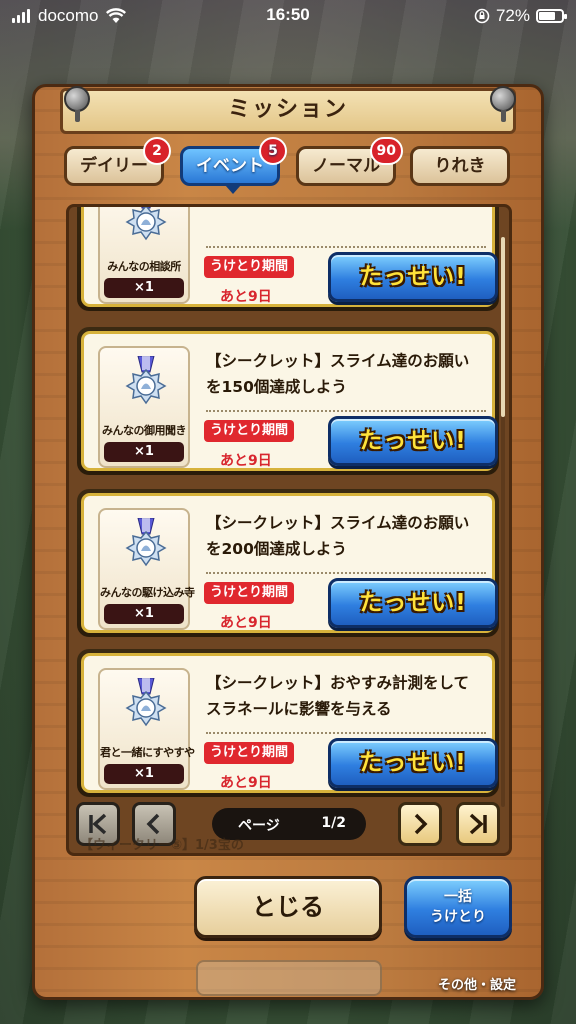  I want to click on mission-description: を100個達成しよう, so click(348, 208).